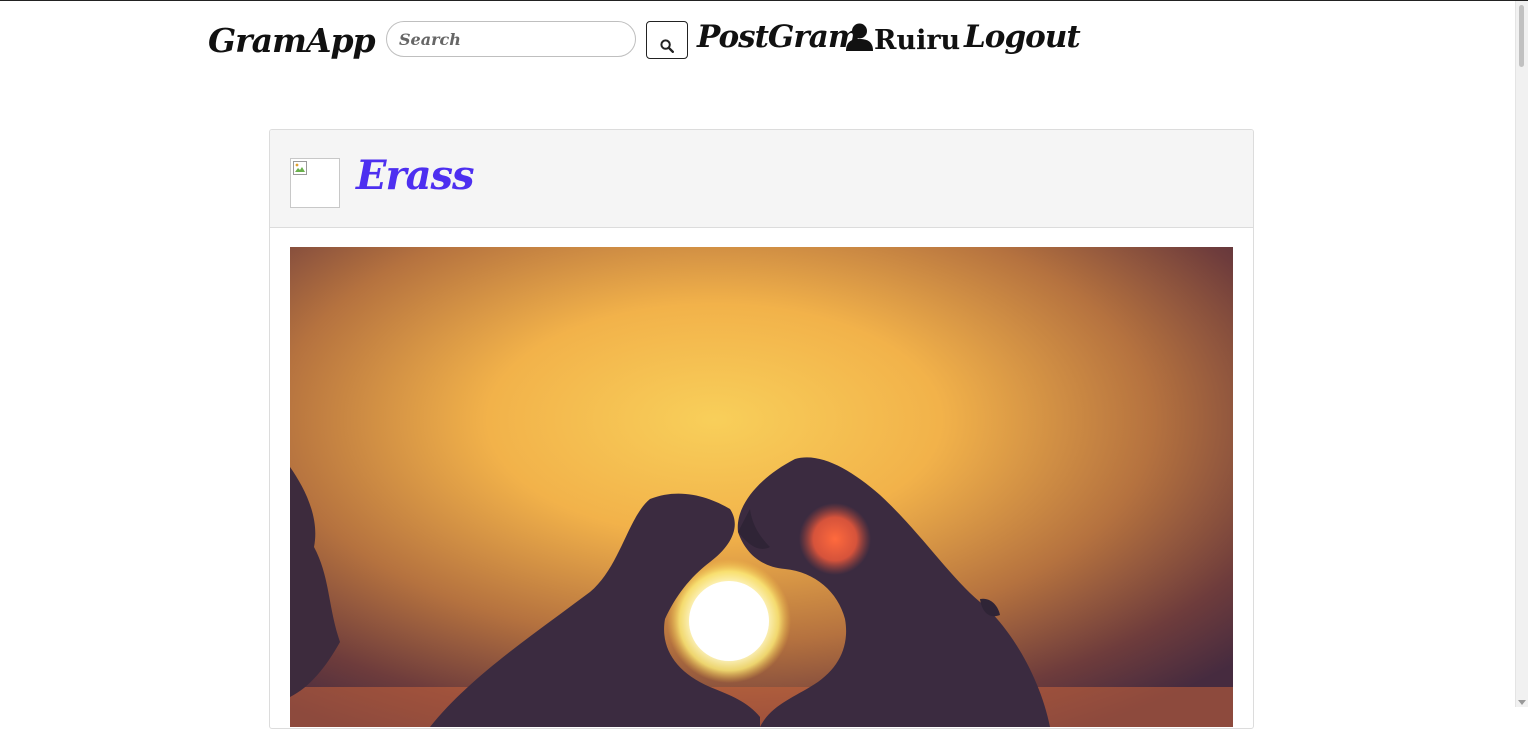 The image size is (1528, 729). I want to click on nav-logout-link: Logout, so click(1022, 37).